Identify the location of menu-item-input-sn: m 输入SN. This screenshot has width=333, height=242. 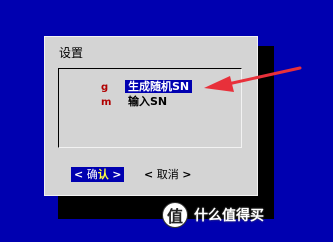
(135, 101).